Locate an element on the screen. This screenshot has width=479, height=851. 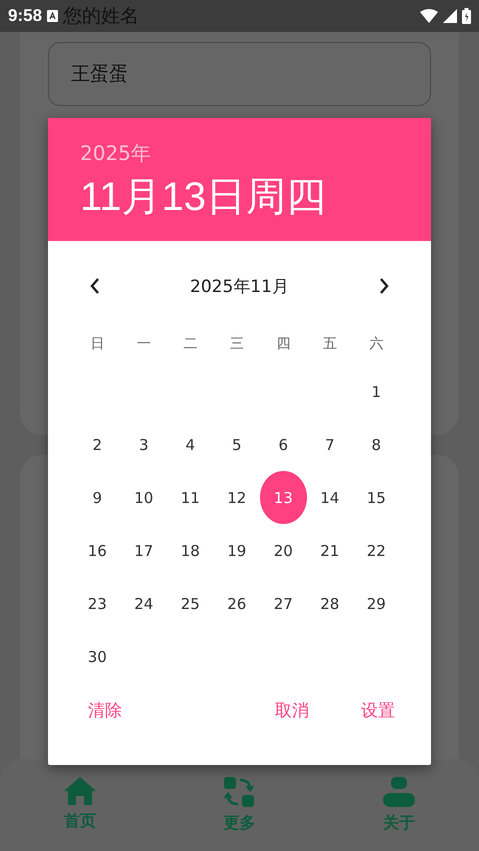
selected-date: 11月13日周四 is located at coordinates (204, 197).